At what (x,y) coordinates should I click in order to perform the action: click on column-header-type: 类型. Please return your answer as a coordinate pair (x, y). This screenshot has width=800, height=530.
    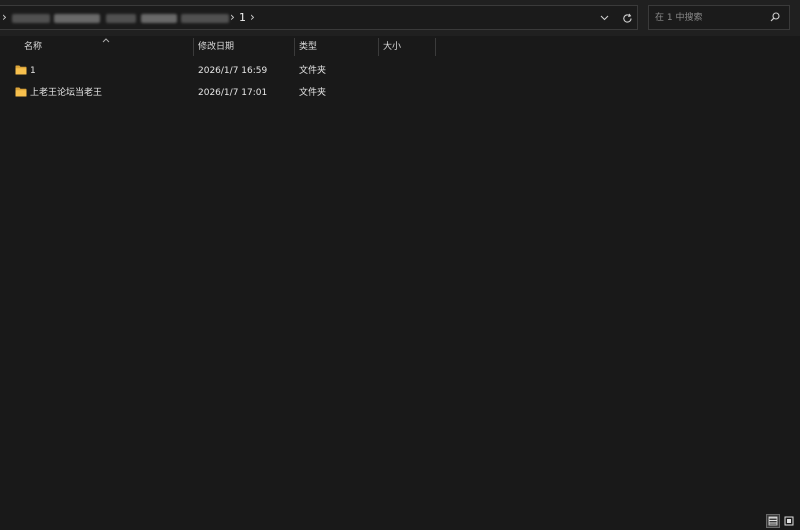
    Looking at the image, I should click on (338, 47).